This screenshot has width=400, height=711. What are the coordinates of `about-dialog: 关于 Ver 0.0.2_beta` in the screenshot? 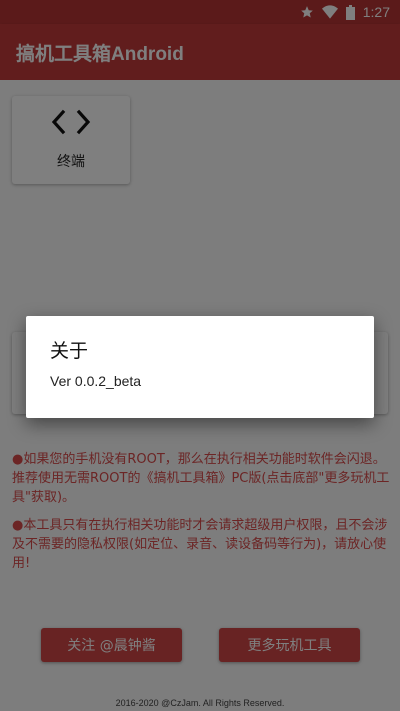 It's located at (200, 367).